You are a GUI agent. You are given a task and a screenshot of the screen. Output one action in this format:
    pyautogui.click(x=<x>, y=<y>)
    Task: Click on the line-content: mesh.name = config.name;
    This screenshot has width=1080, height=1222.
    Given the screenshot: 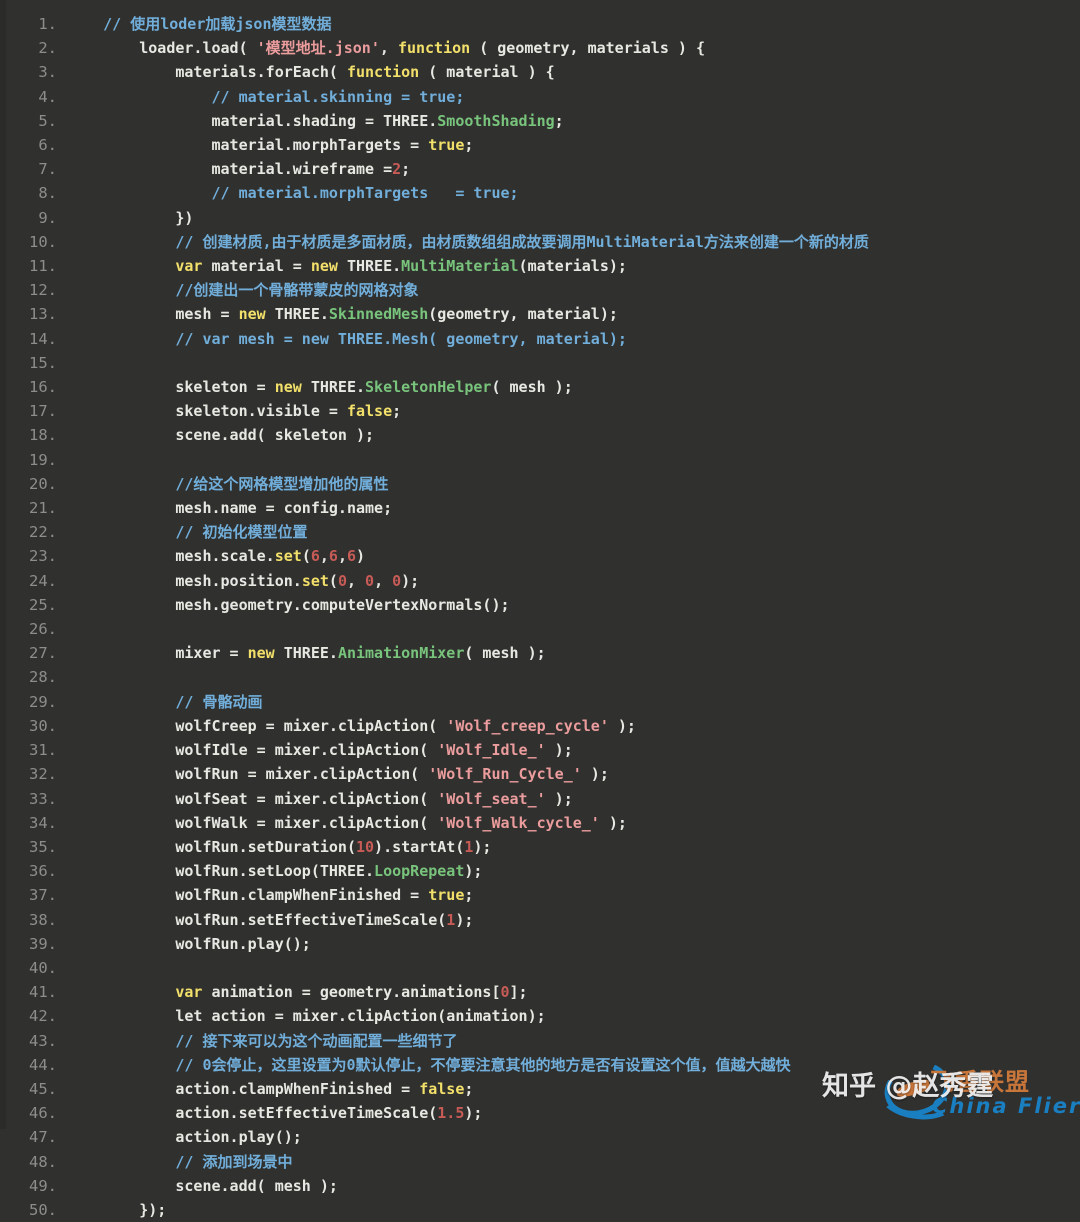 What is the action you would take?
    pyautogui.click(x=573, y=508)
    